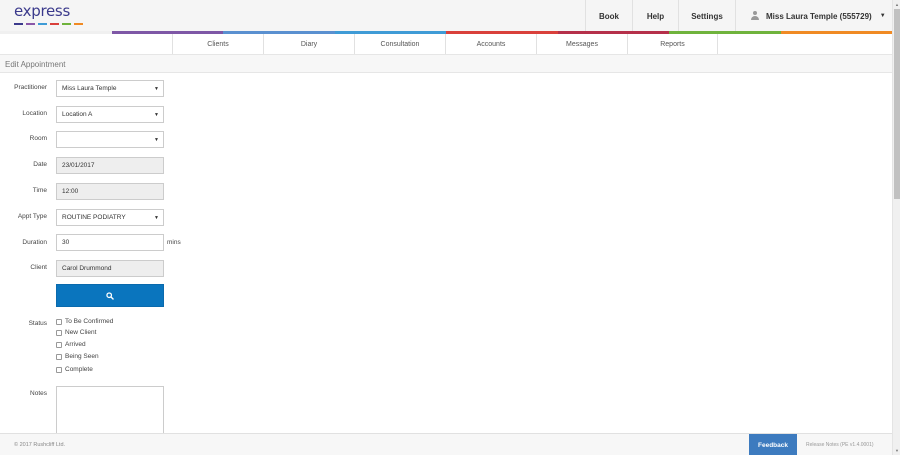 The width and height of the screenshot is (900, 455). I want to click on user-icon, so click(755, 16).